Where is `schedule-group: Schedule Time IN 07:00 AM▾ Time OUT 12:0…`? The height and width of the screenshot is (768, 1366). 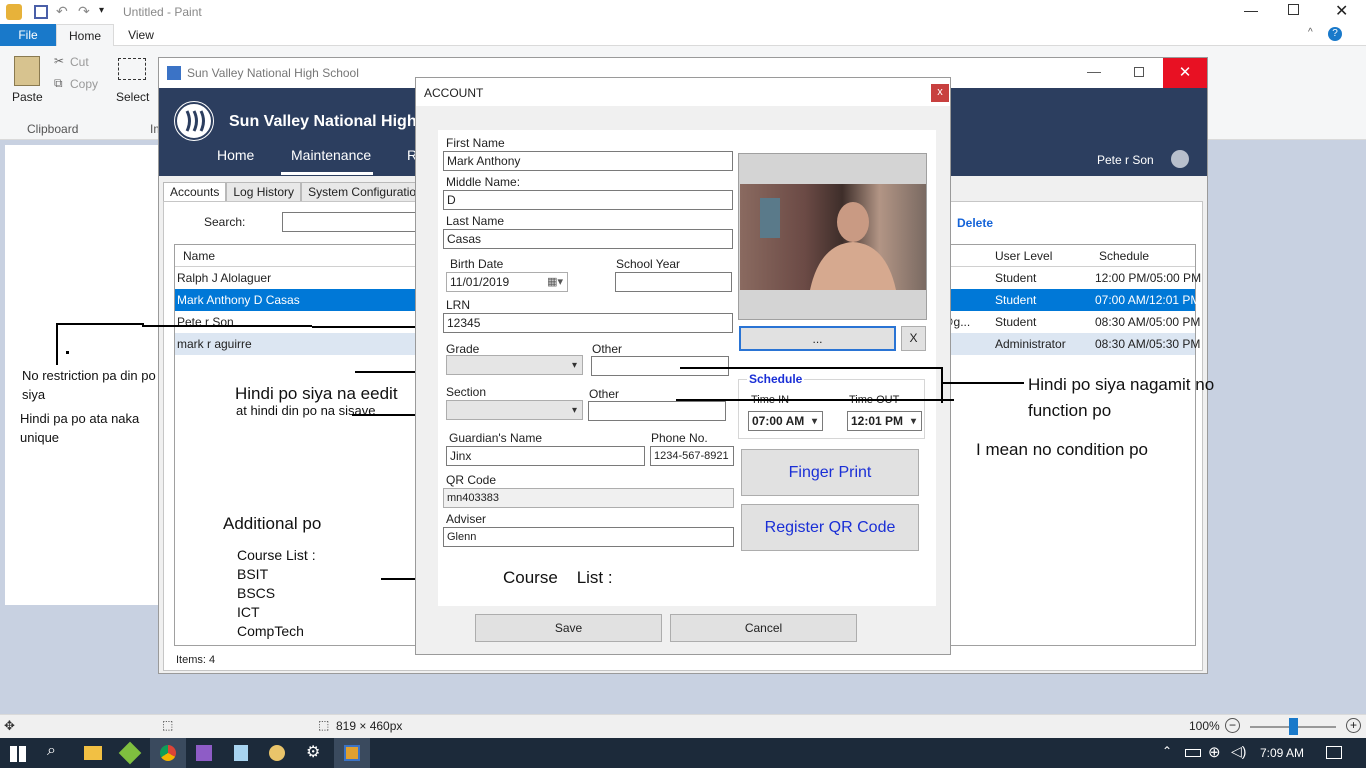 schedule-group: Schedule Time IN 07:00 AM▾ Time OUT 12:0… is located at coordinates (831, 405).